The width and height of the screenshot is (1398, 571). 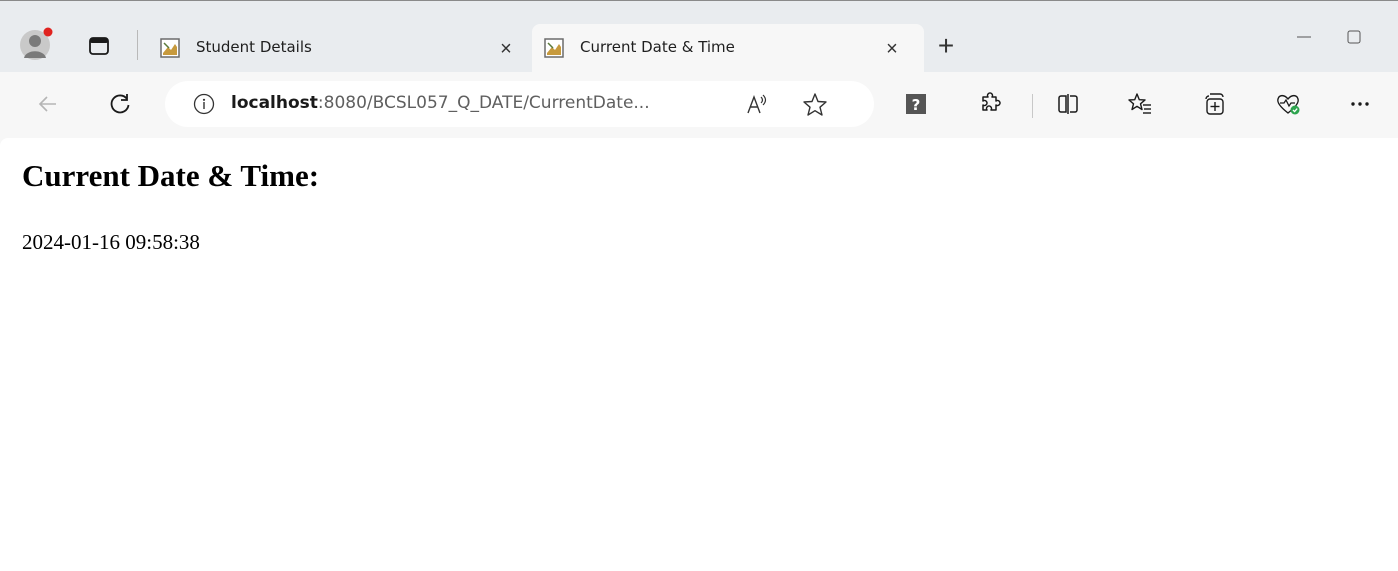 What do you see at coordinates (204, 104) in the screenshot?
I see `site-info-icon` at bounding box center [204, 104].